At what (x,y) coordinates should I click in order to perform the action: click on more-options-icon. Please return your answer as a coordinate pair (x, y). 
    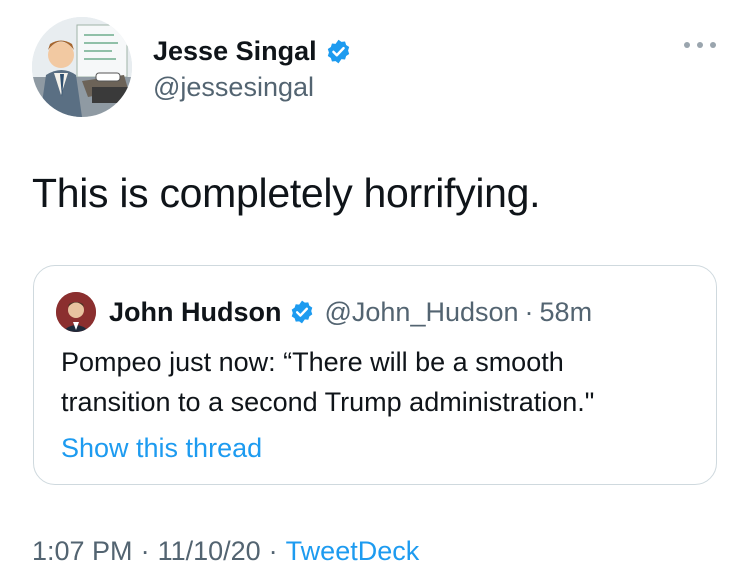
    Looking at the image, I should click on (700, 45).